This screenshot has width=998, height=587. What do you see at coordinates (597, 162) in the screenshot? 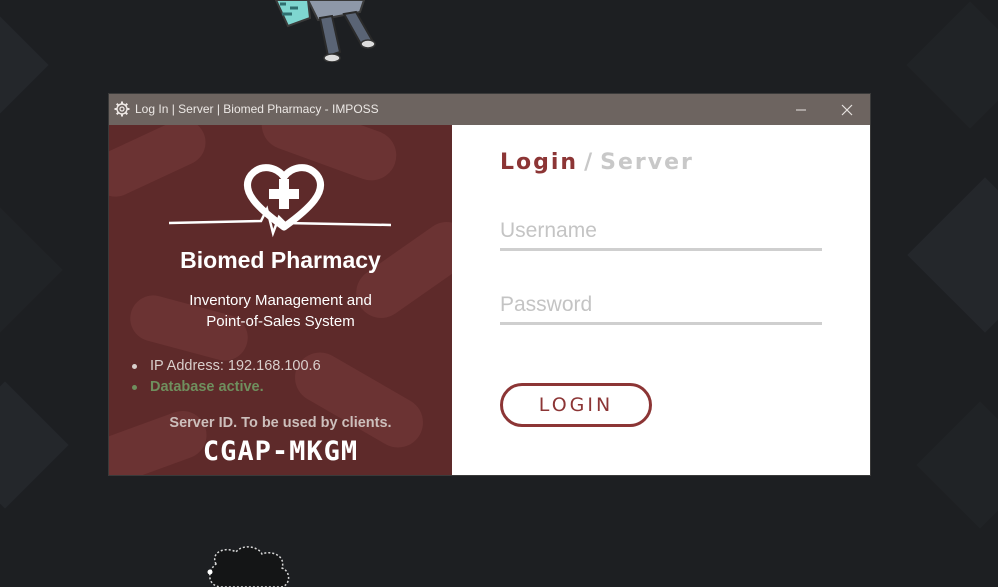
I see `form-heading: Login / Server` at bounding box center [597, 162].